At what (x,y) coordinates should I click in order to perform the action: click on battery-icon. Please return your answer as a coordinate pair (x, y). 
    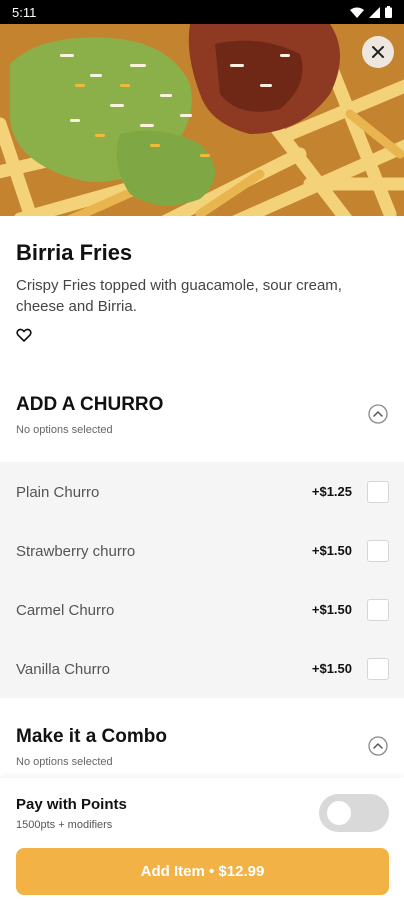
    Looking at the image, I should click on (388, 12).